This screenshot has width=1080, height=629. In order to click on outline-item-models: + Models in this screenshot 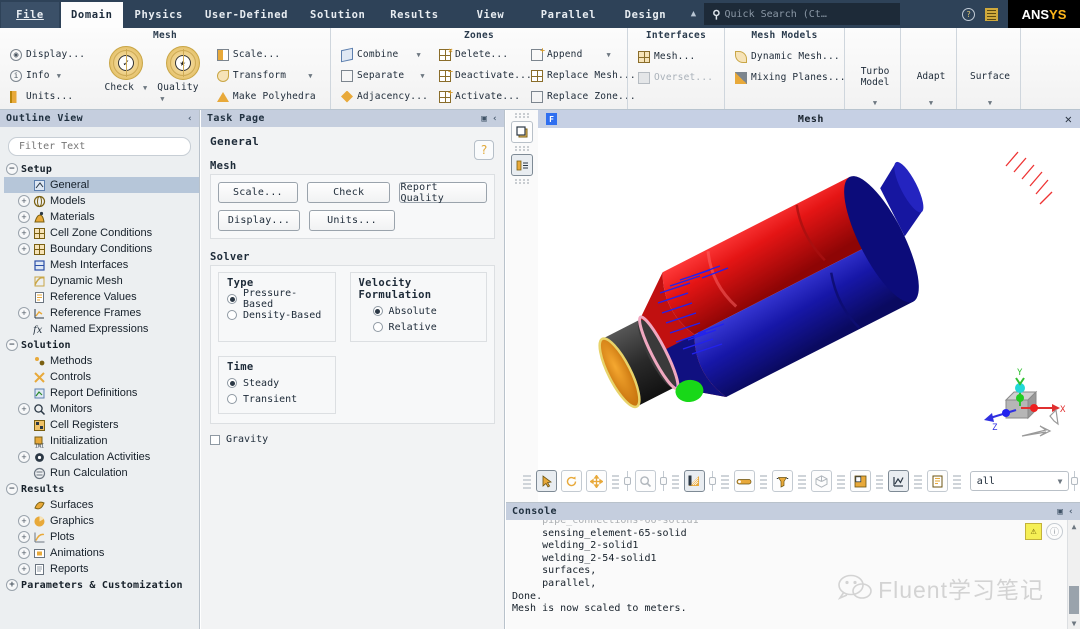, I will do `click(101, 201)`.